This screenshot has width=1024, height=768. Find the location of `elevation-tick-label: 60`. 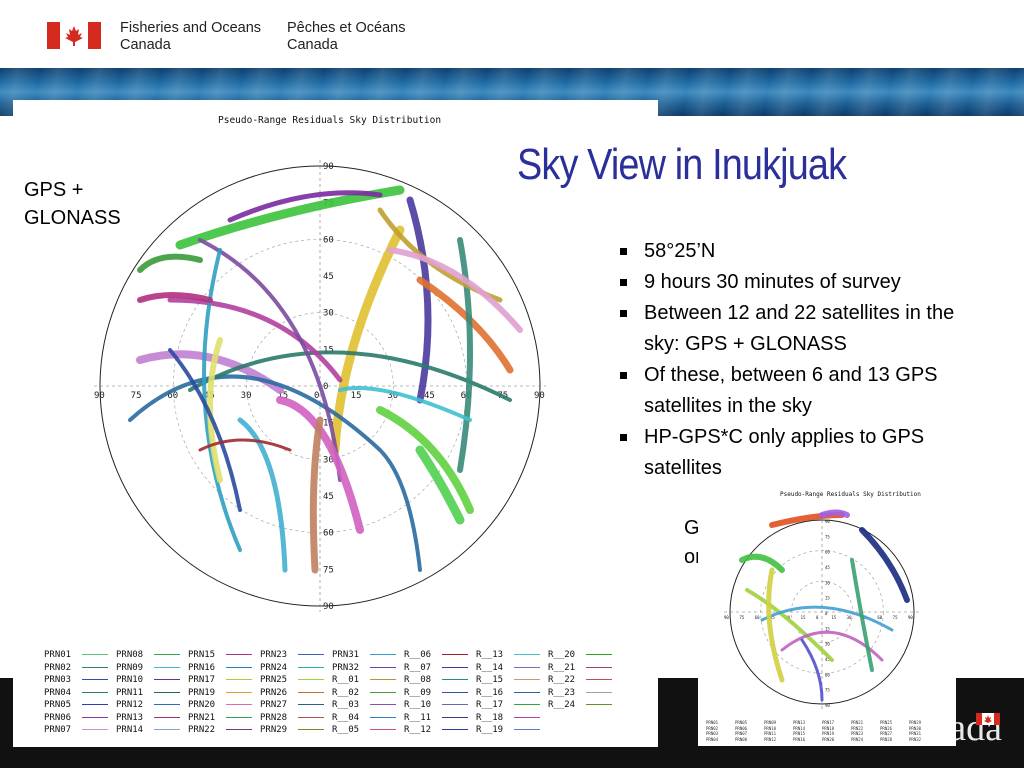

elevation-tick-label: 60 is located at coordinates (827, 552).